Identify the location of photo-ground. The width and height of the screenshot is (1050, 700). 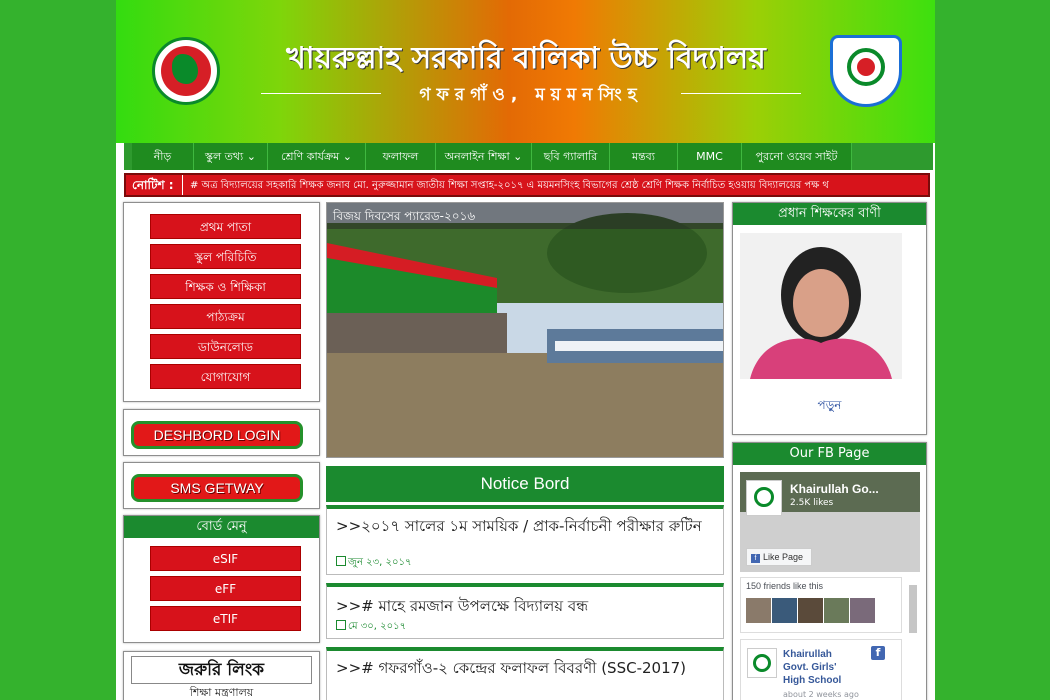
(525, 405).